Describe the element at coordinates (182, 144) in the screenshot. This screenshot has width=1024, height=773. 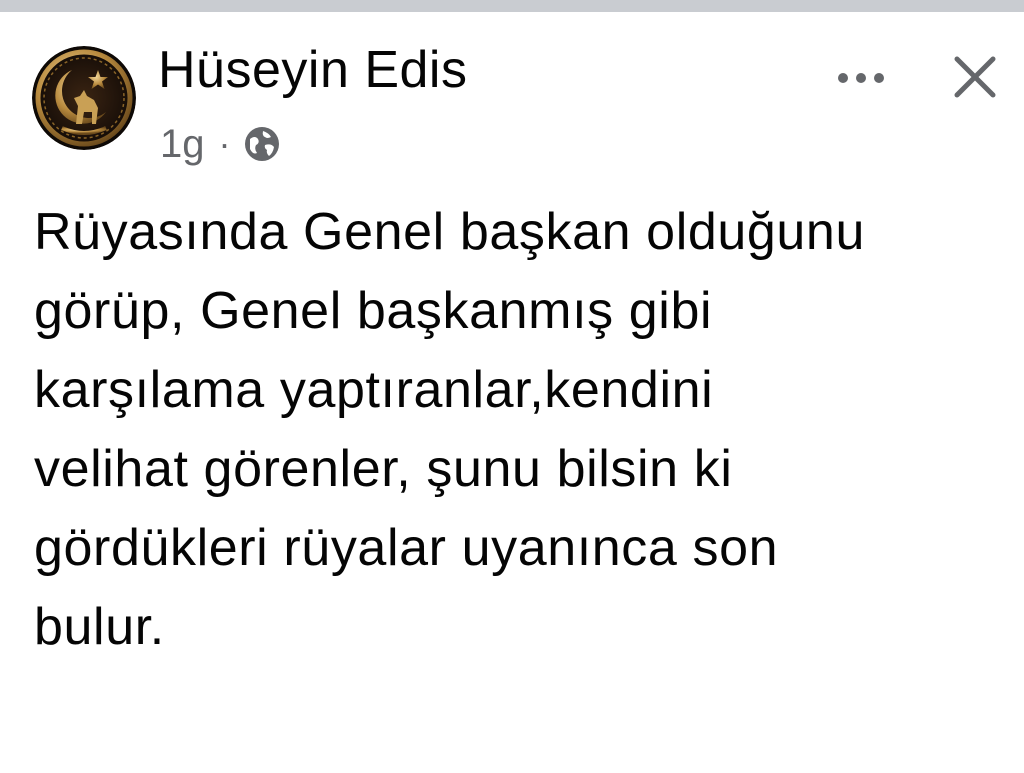
I see `post-timestamp: 1g` at that location.